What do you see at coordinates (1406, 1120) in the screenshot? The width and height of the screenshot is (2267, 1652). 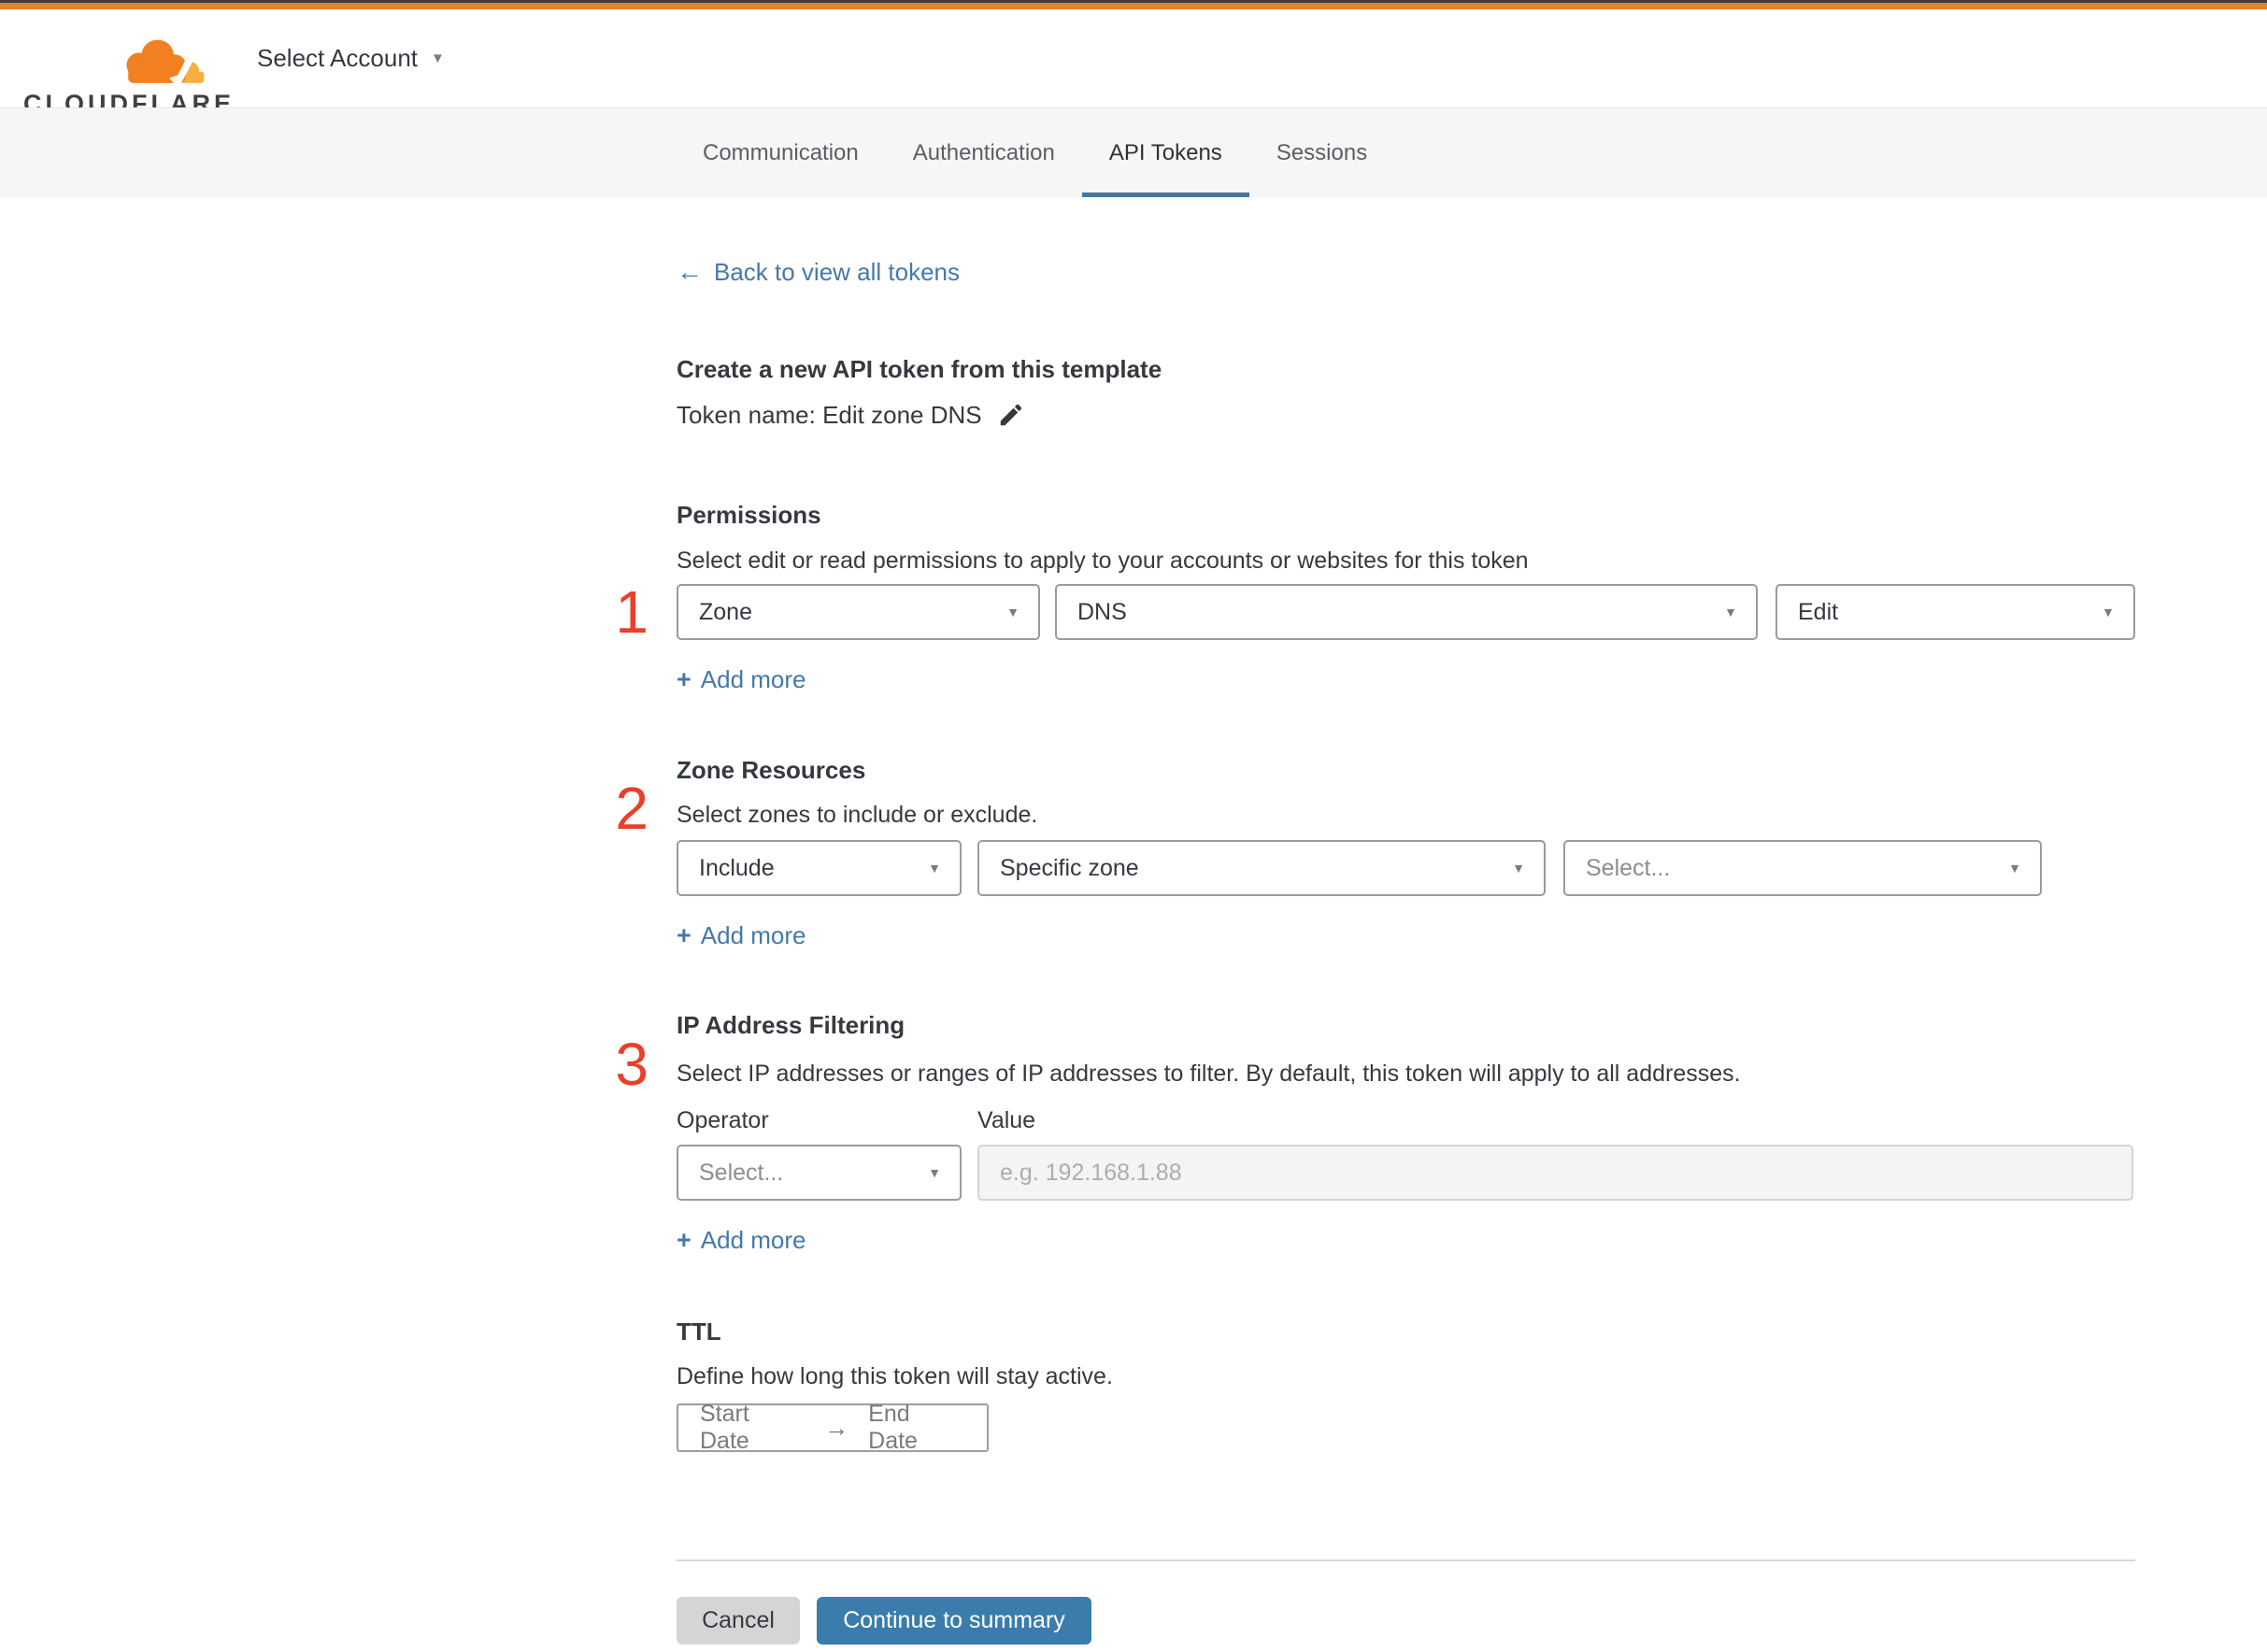 I see `ip-filtering-labels: Operator Value` at bounding box center [1406, 1120].